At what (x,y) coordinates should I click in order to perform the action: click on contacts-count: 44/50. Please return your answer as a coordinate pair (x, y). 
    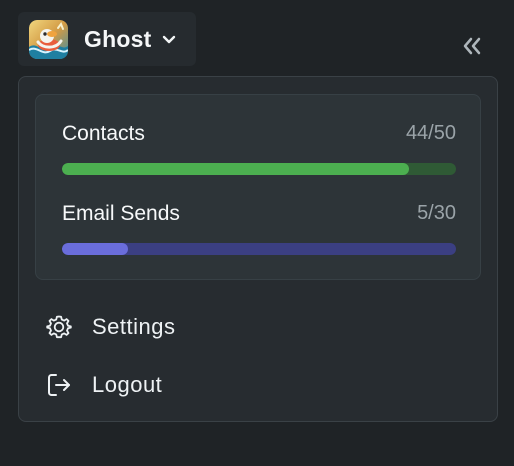
    Looking at the image, I should click on (430, 133).